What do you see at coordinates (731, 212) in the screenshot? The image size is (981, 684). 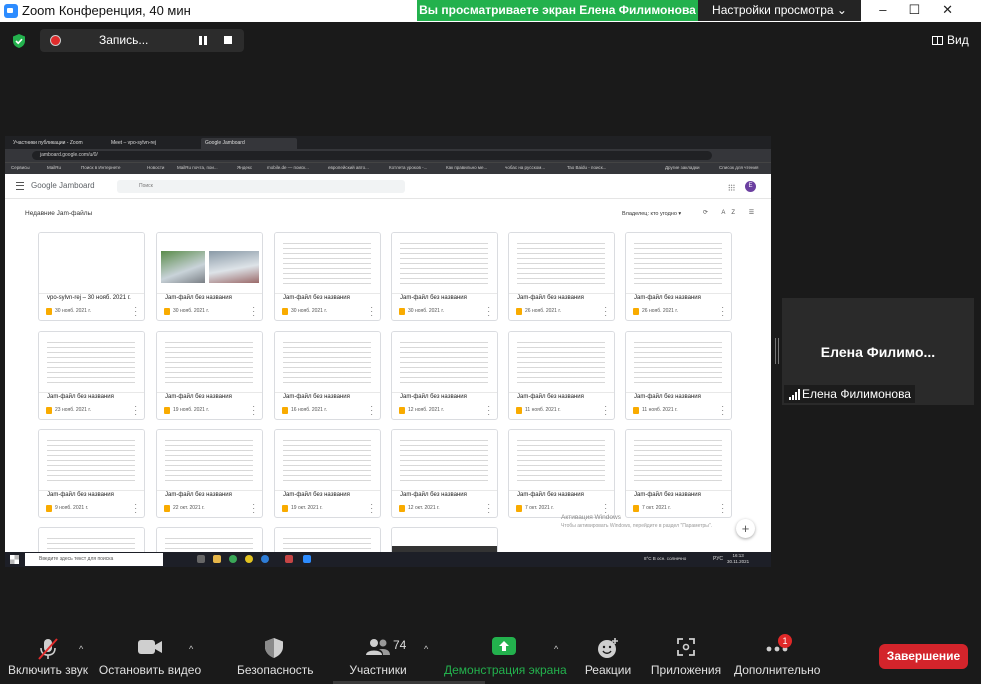 I see `sort-view-icons: ⟳ AZ ☰` at bounding box center [731, 212].